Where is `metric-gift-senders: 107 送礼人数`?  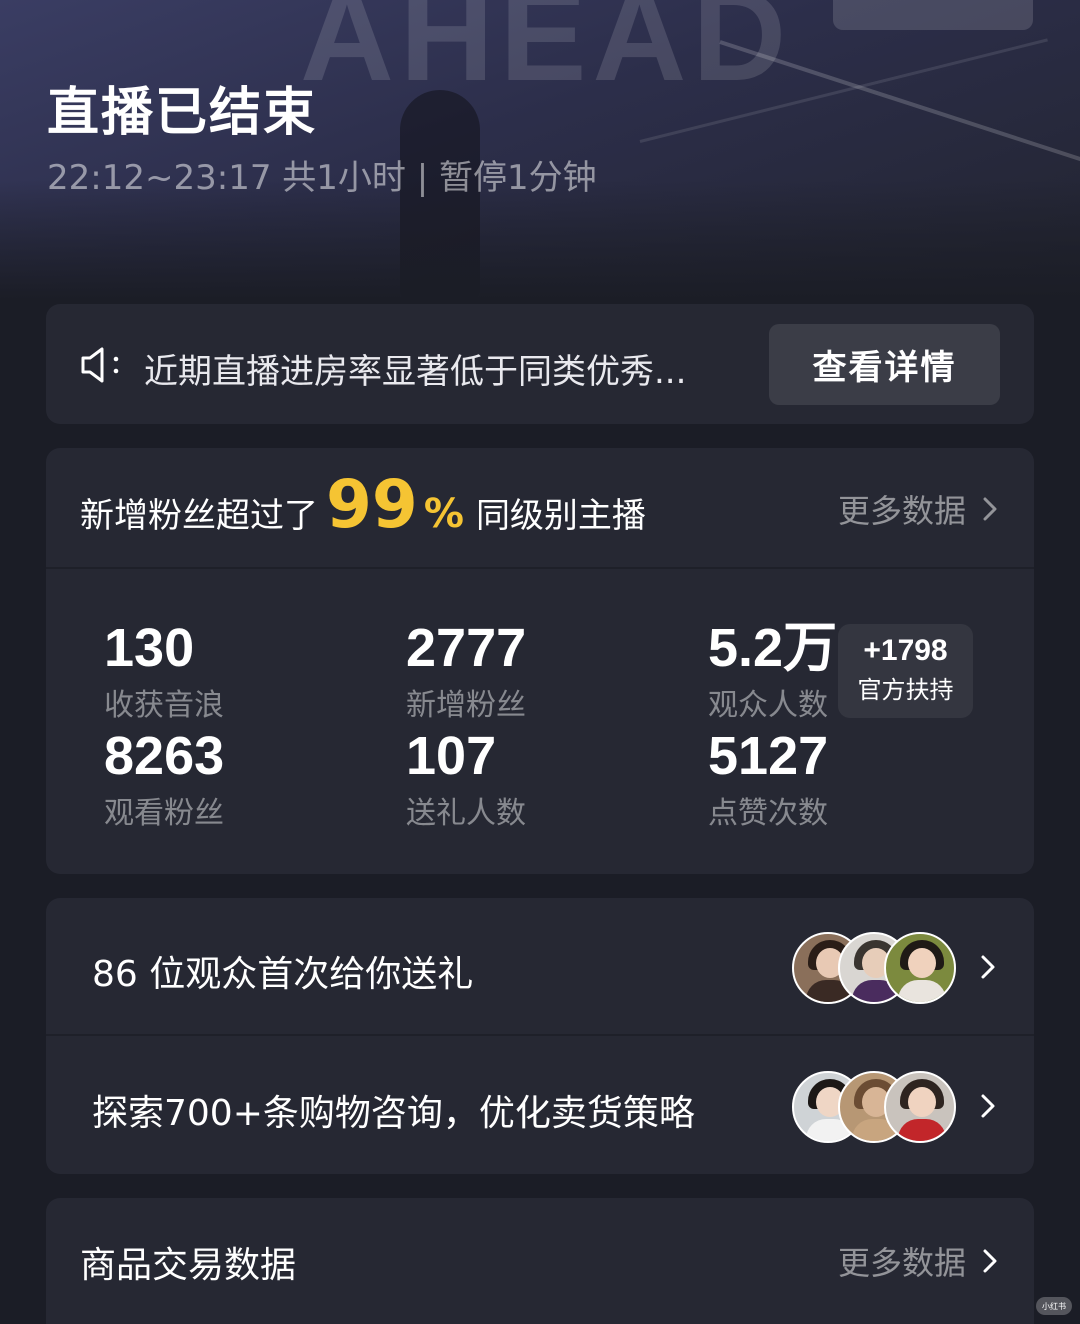 metric-gift-senders: 107 送礼人数 is located at coordinates (466, 780).